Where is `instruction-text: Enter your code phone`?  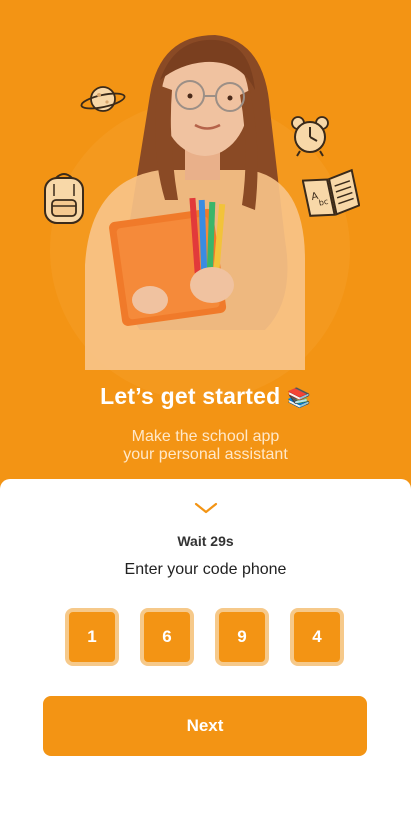 instruction-text: Enter your code phone is located at coordinates (205, 569).